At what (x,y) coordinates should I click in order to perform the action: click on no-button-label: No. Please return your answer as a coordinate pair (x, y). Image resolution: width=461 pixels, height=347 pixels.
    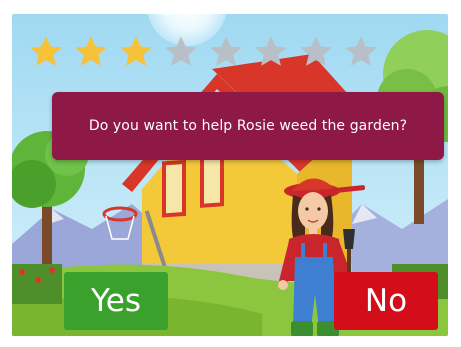
    Looking at the image, I should click on (386, 301).